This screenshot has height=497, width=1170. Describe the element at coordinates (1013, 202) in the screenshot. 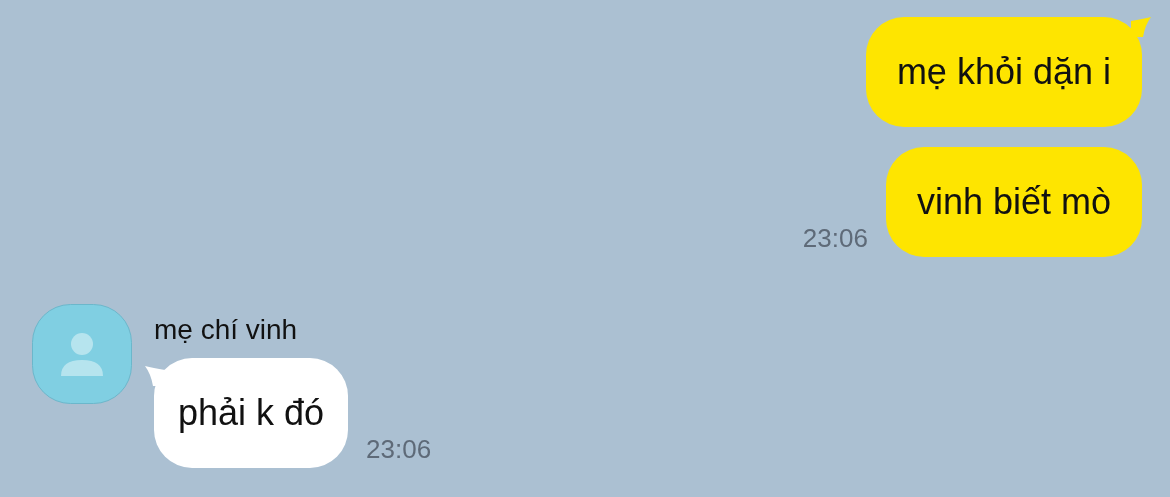

I see `message-bubble: vinh biết mò` at that location.